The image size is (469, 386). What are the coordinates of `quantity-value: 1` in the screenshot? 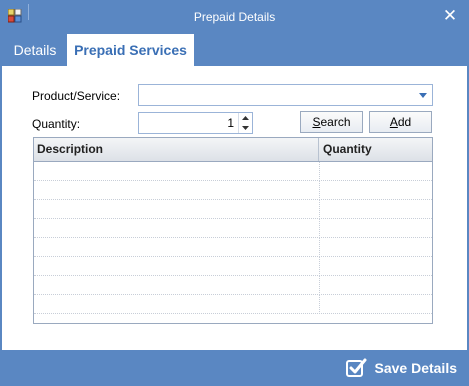 It's located at (230, 123).